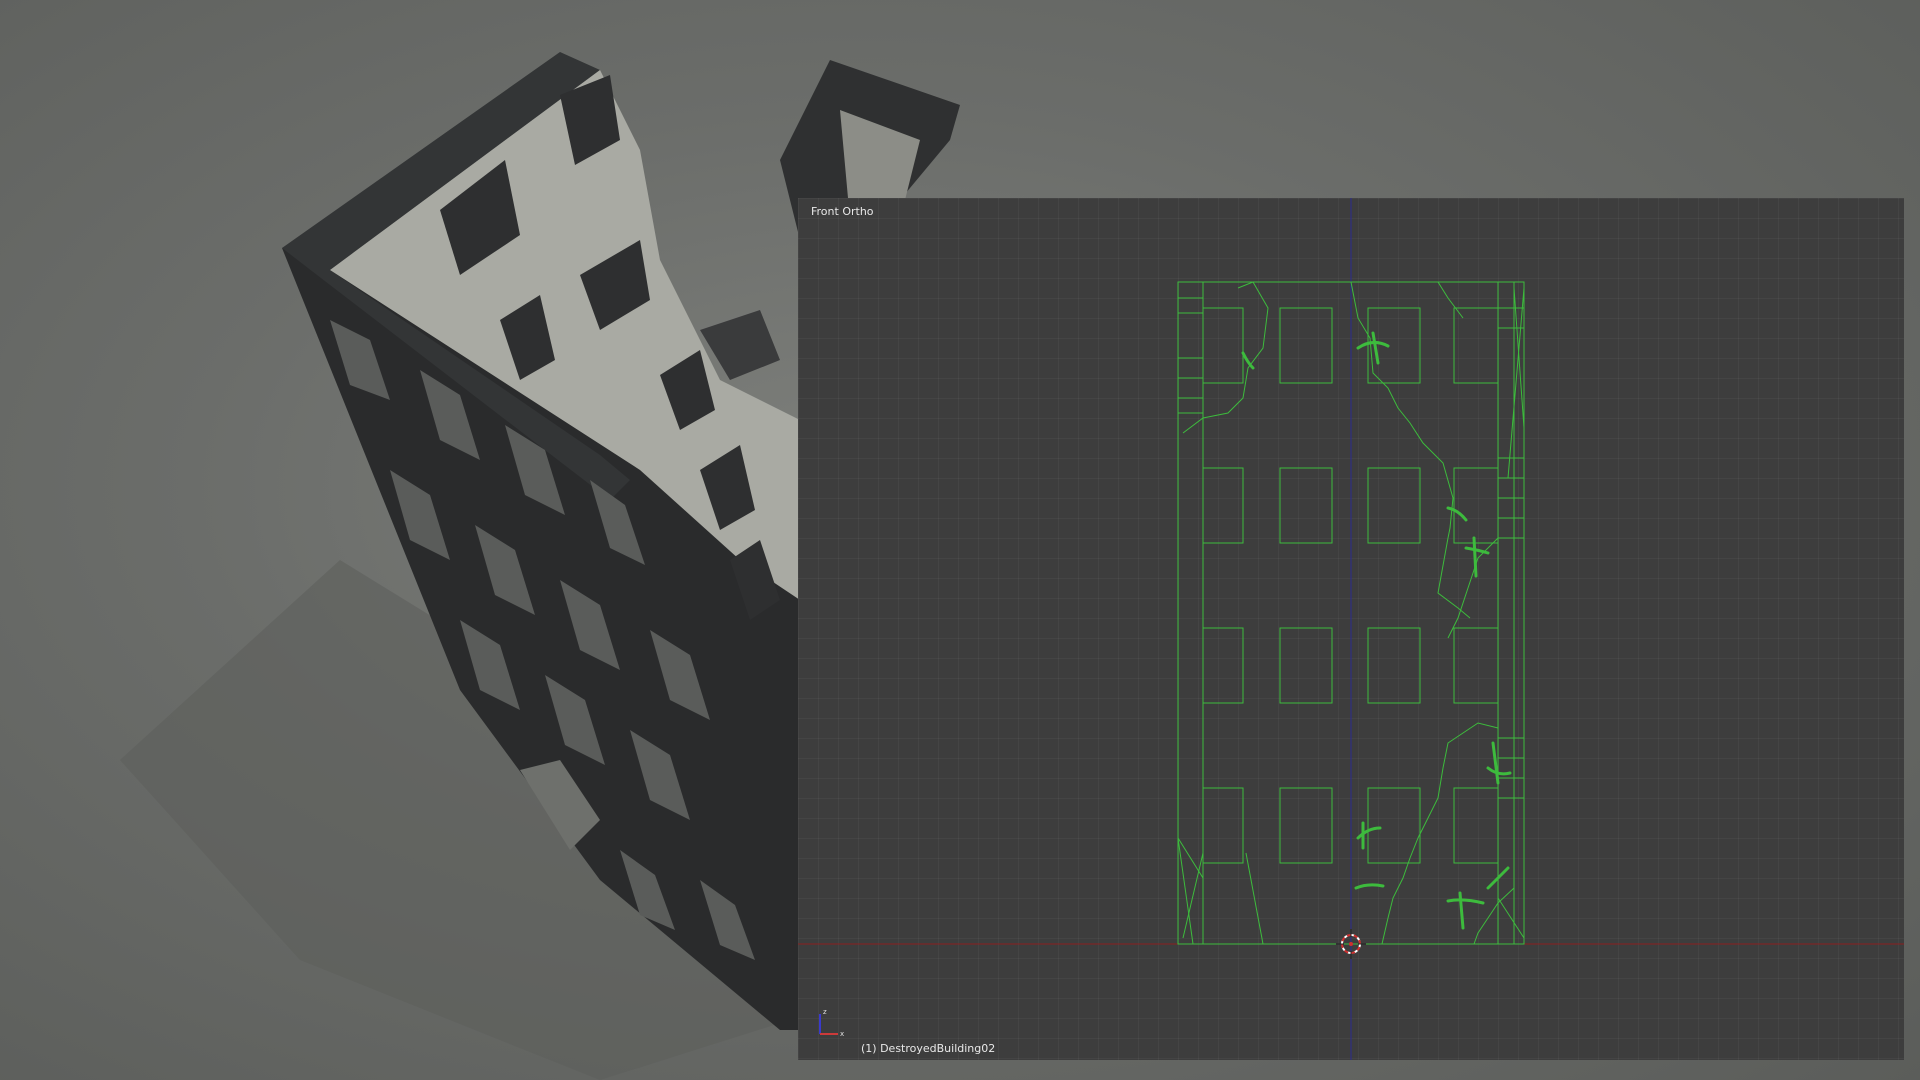 The height and width of the screenshot is (1080, 1920). What do you see at coordinates (842, 1034) in the screenshot?
I see `gizmo-x-label: x` at bounding box center [842, 1034].